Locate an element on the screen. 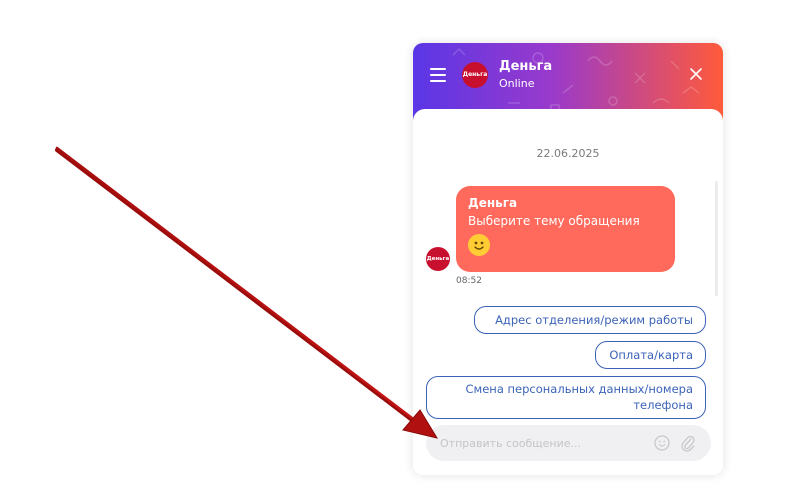 This screenshot has width=800, height=495. quick-reply-address: Адрес отделения/режим работы is located at coordinates (590, 320).